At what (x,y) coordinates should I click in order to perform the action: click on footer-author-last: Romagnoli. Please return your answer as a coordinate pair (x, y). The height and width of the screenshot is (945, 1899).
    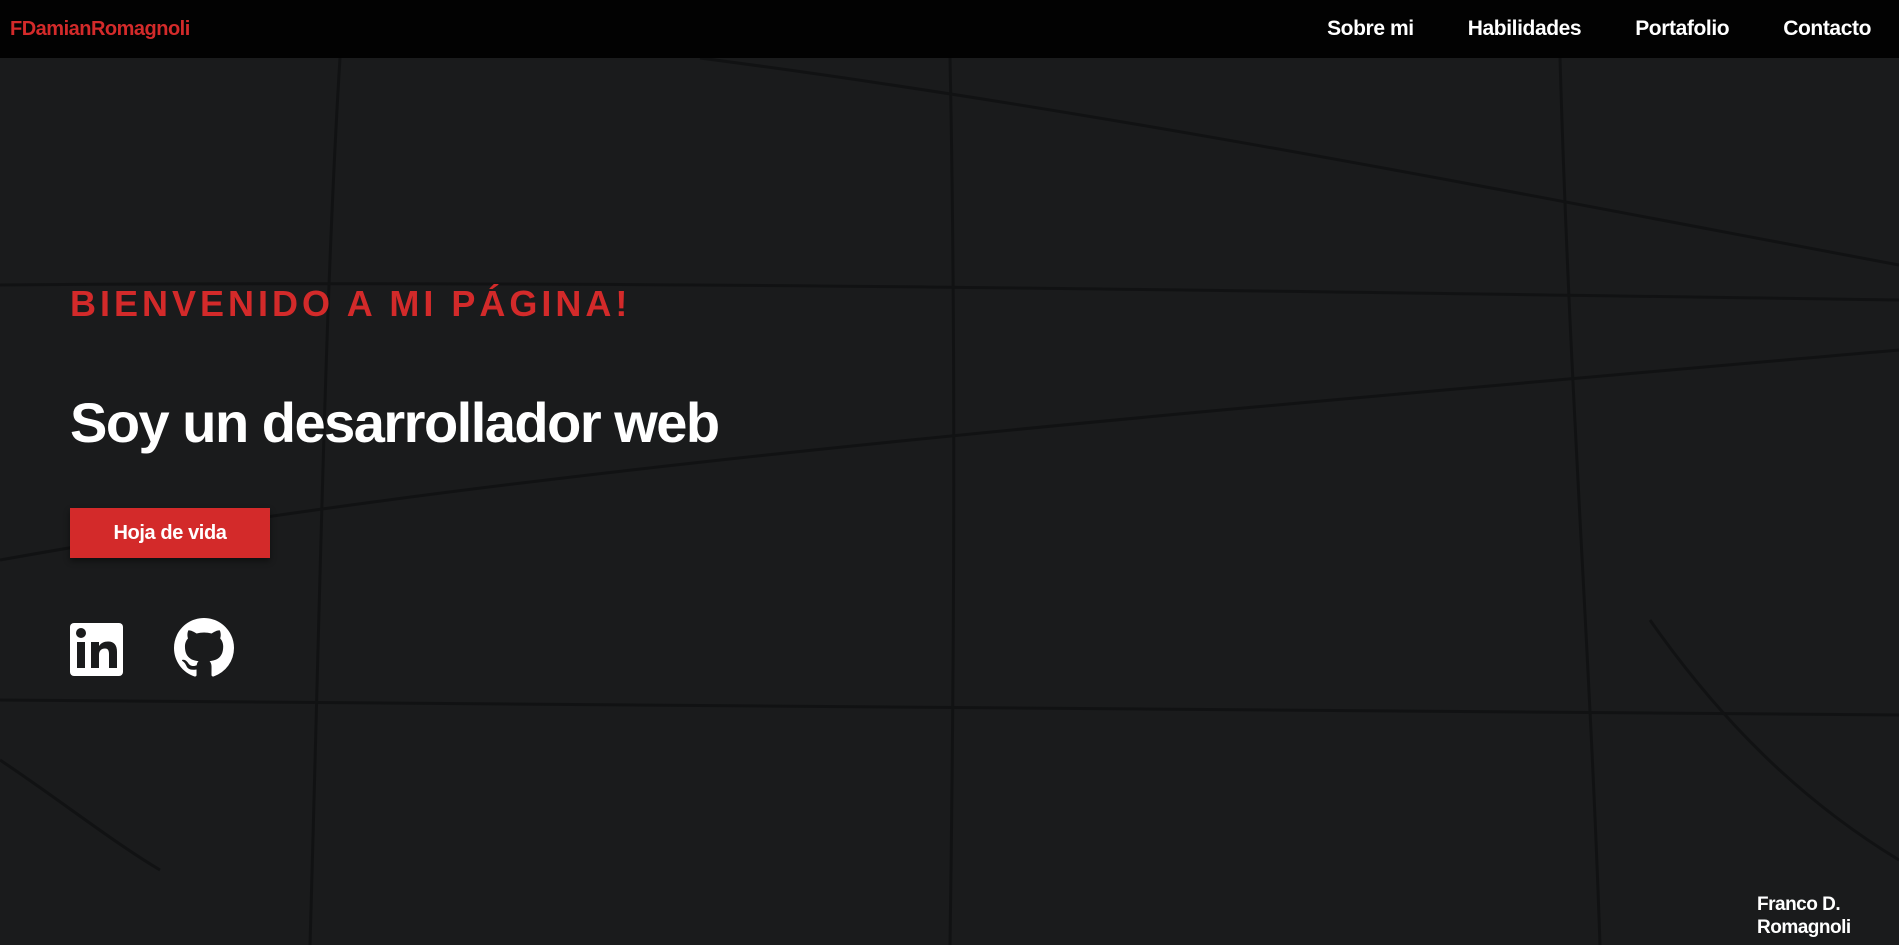
    Looking at the image, I should click on (1804, 927).